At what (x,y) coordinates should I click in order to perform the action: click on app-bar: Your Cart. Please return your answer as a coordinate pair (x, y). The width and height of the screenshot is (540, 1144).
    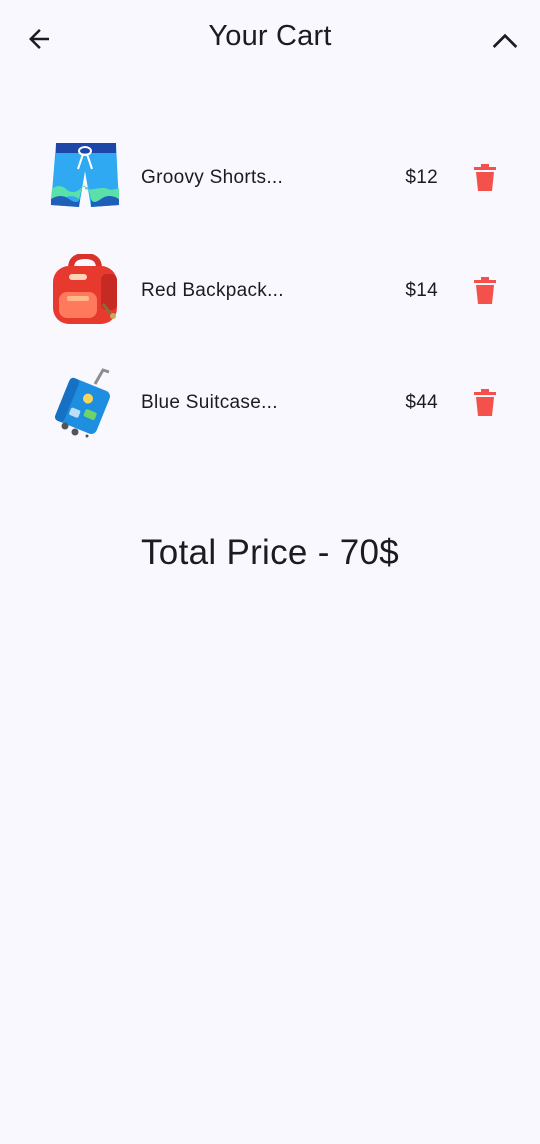
    Looking at the image, I should click on (270, 40).